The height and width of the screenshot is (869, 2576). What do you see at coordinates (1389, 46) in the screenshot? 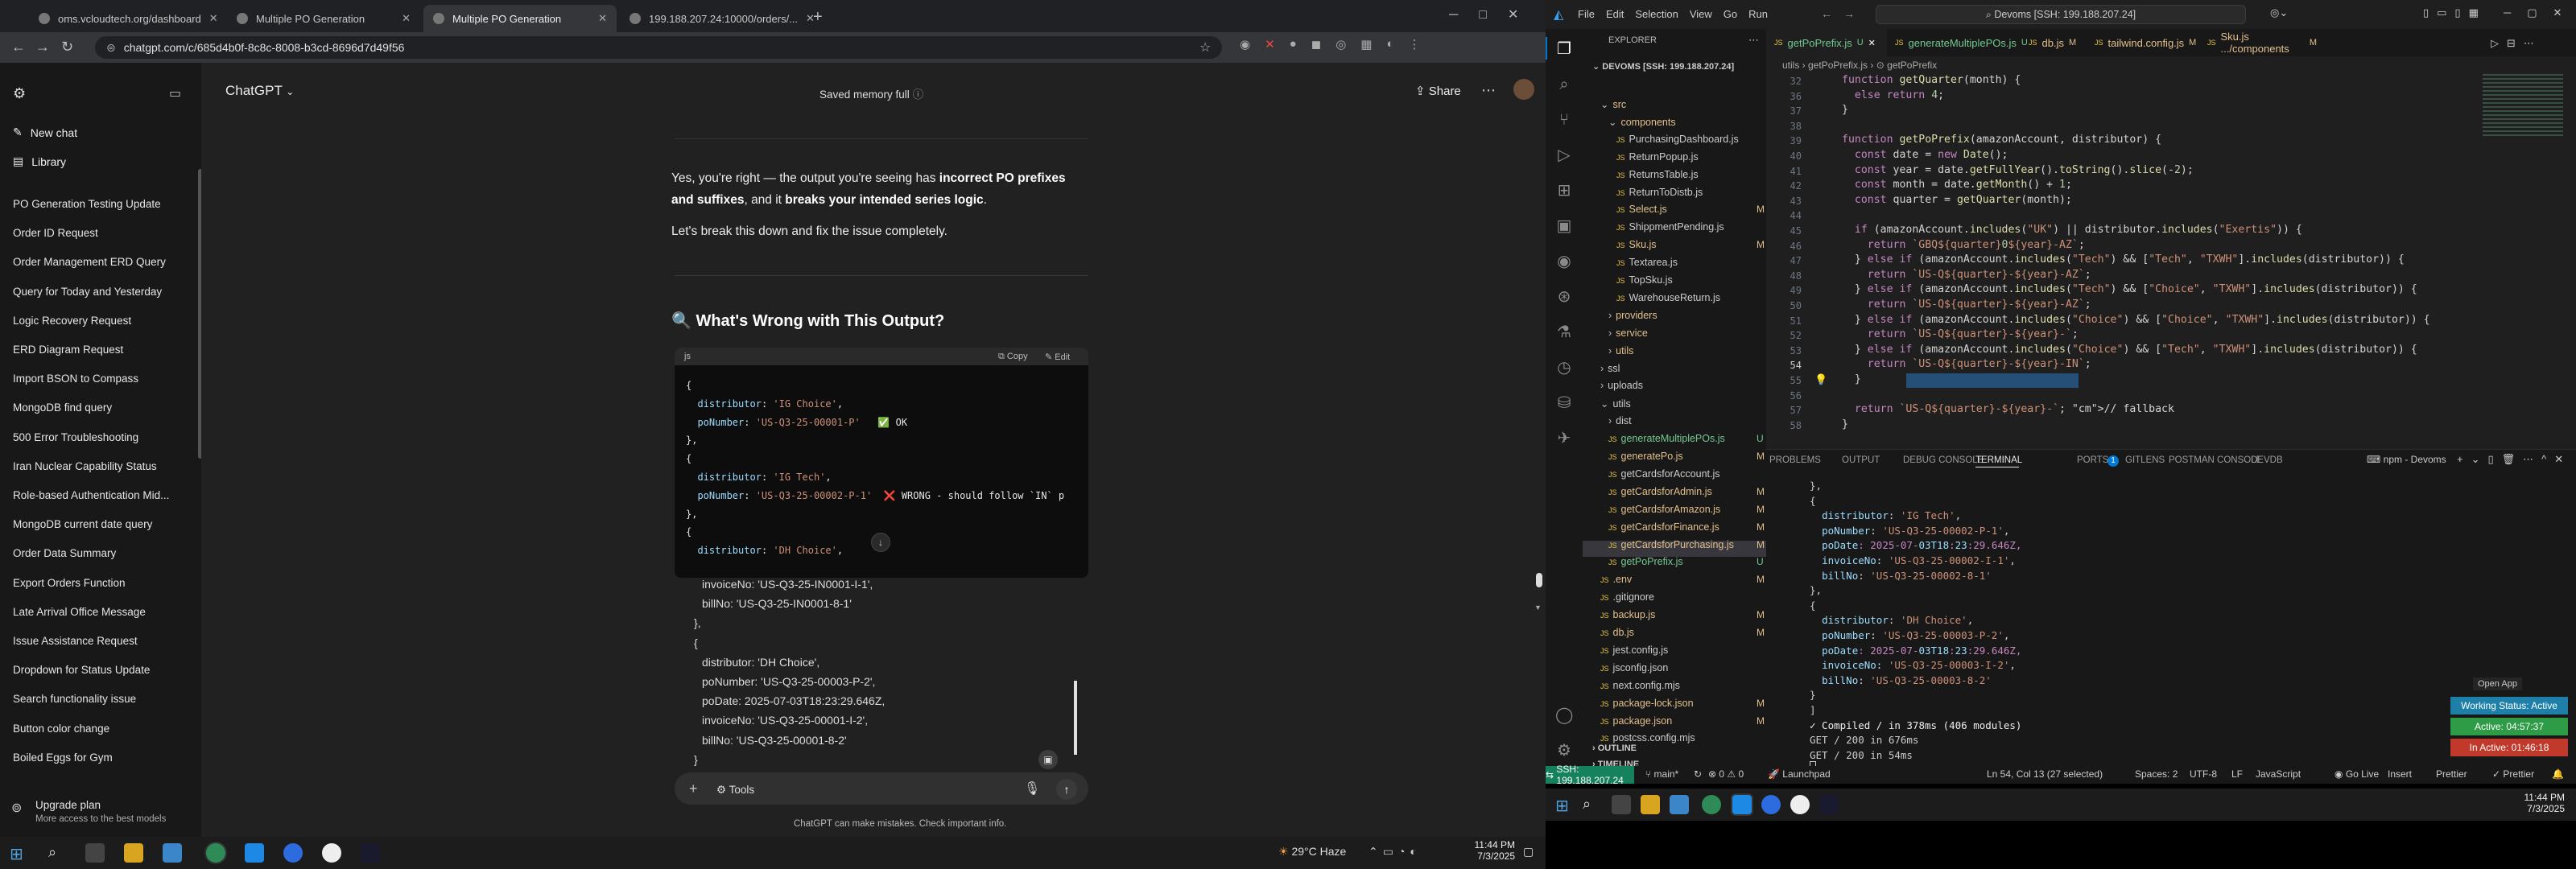
I see `profile-icon: ◐` at bounding box center [1389, 46].